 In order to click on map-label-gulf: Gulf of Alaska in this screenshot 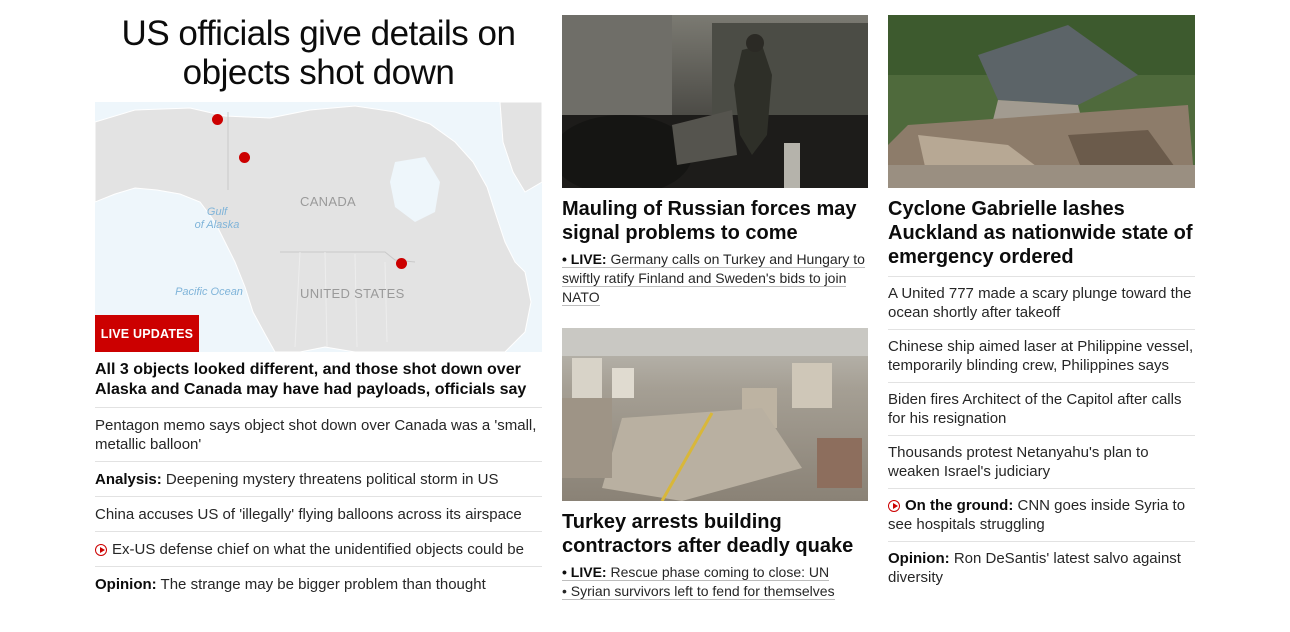, I will do `click(217, 218)`.